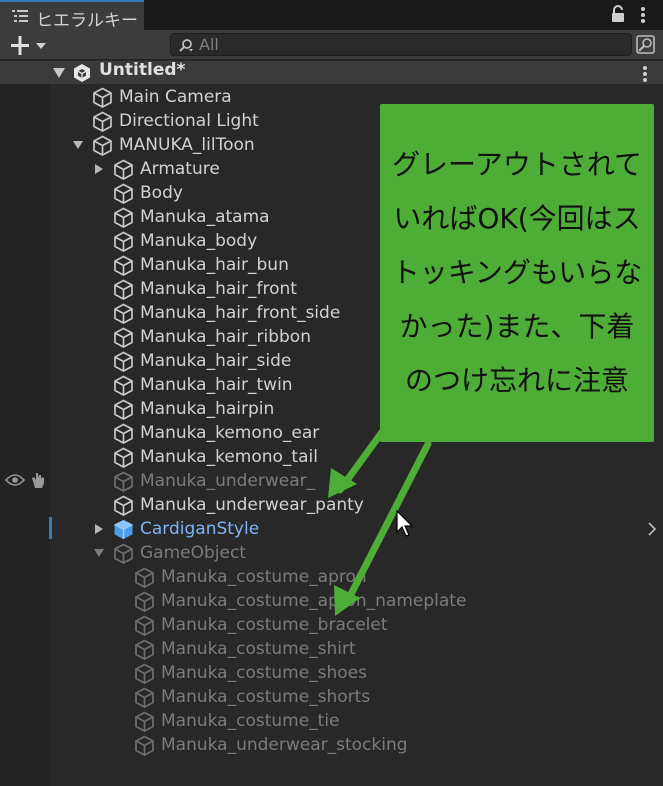 This screenshot has width=663, height=786. I want to click on hierarchy-row: Manuka_costume_apron, so click(331, 577).